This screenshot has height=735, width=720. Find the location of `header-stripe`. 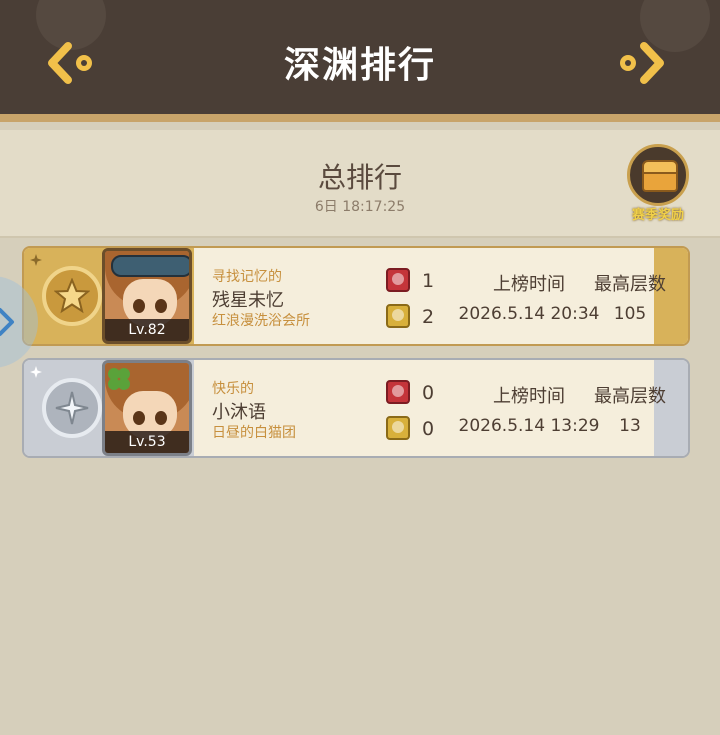

header-stripe is located at coordinates (360, 118).